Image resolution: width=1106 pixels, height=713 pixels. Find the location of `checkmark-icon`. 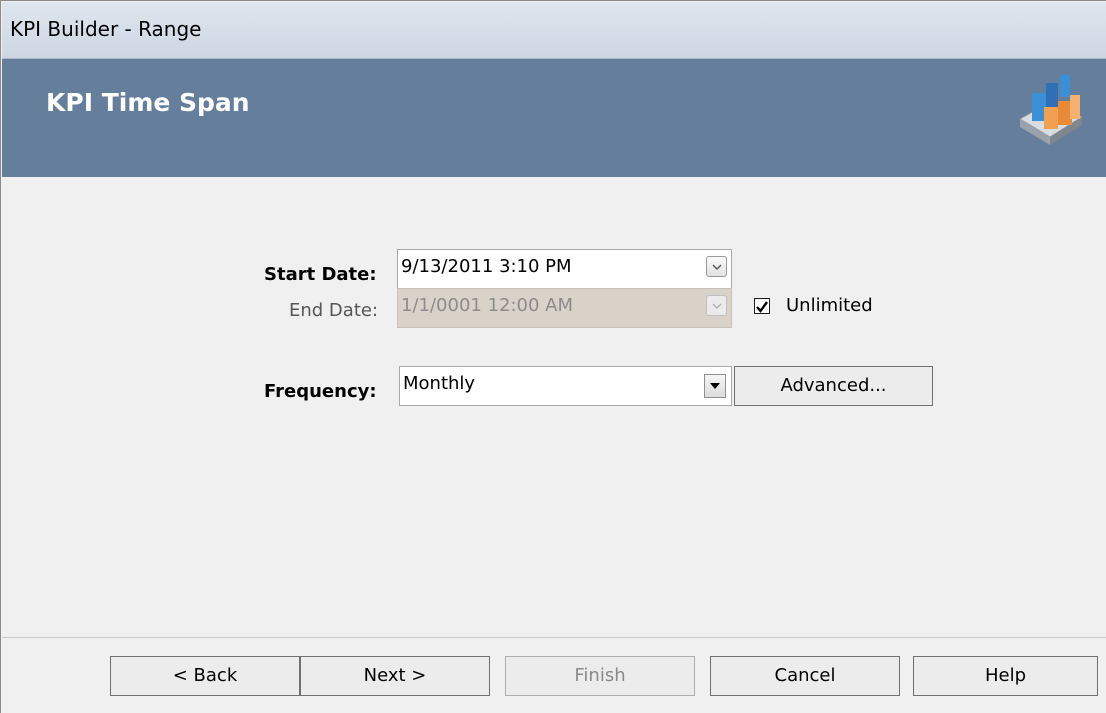

checkmark-icon is located at coordinates (762, 307).